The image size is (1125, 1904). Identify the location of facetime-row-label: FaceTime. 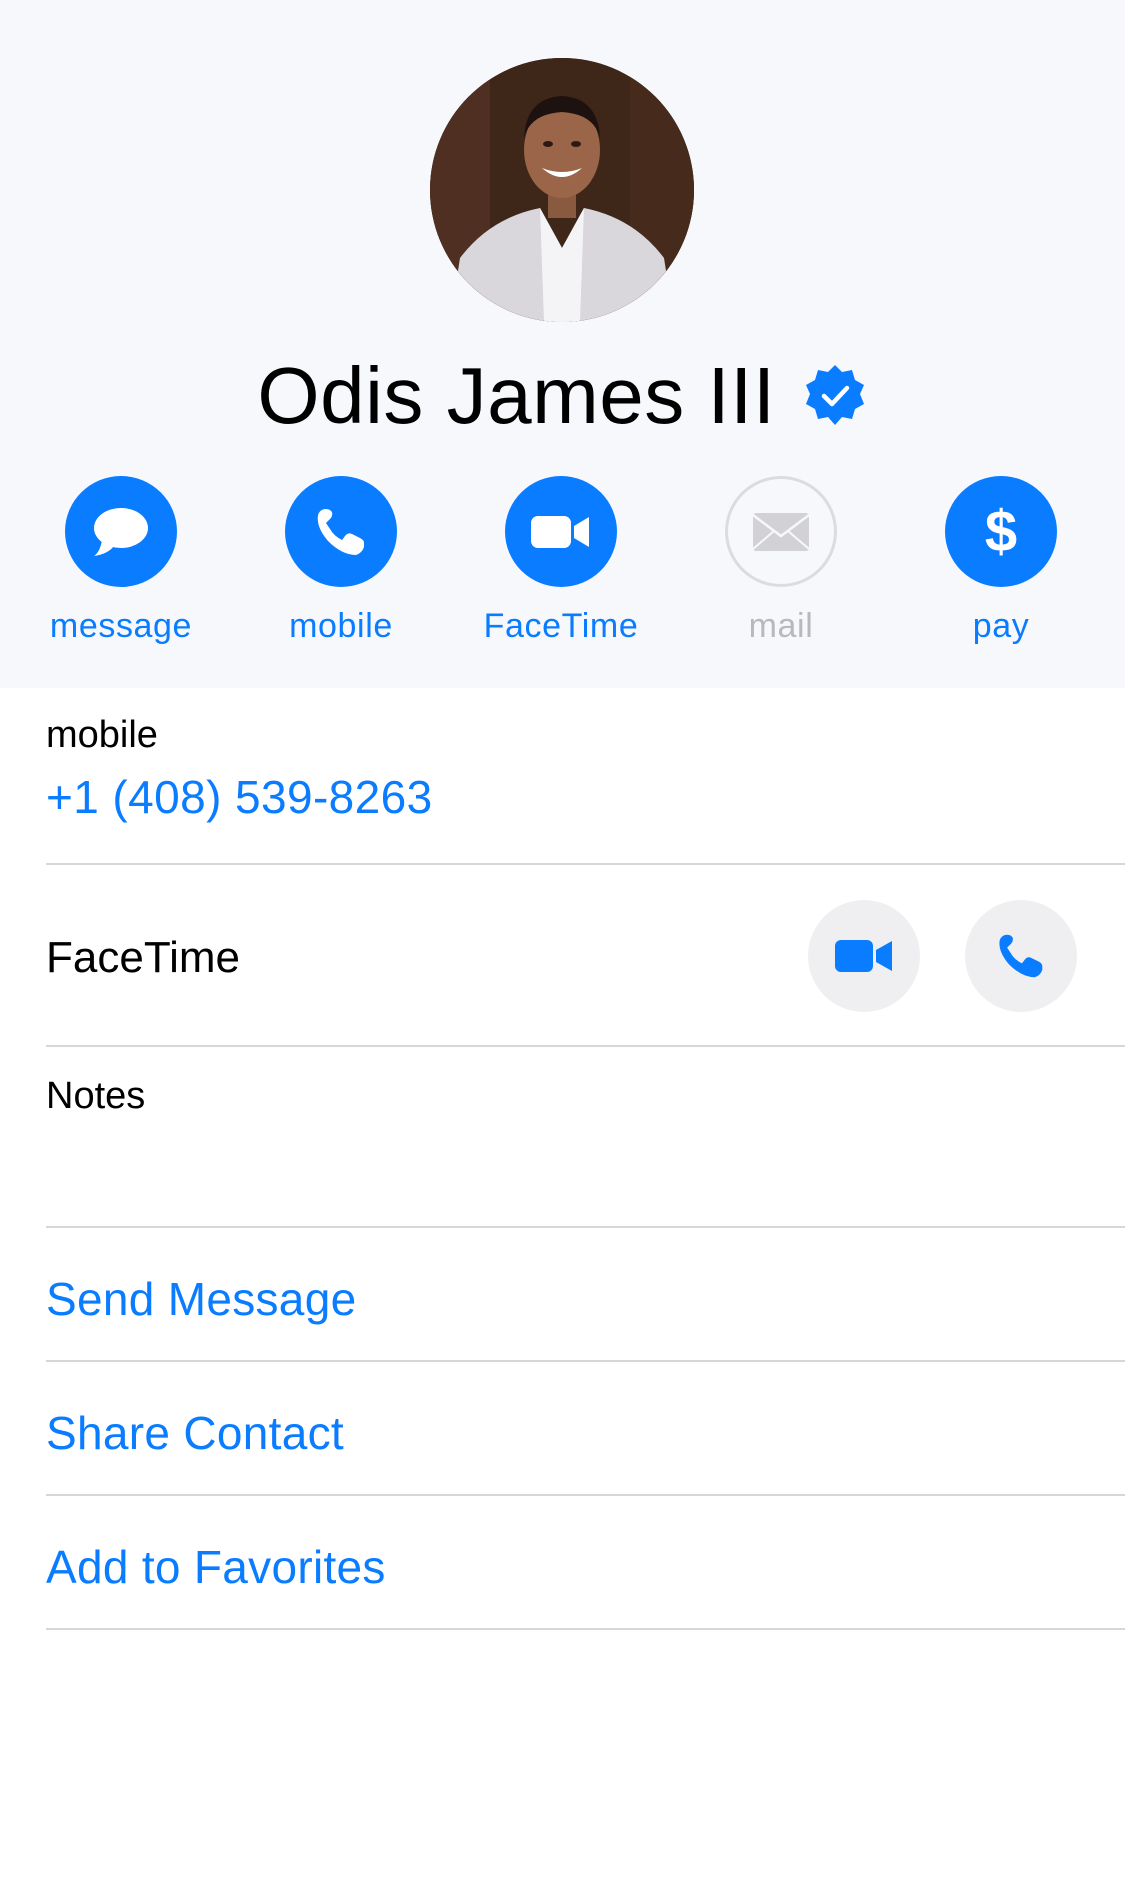
(143, 957).